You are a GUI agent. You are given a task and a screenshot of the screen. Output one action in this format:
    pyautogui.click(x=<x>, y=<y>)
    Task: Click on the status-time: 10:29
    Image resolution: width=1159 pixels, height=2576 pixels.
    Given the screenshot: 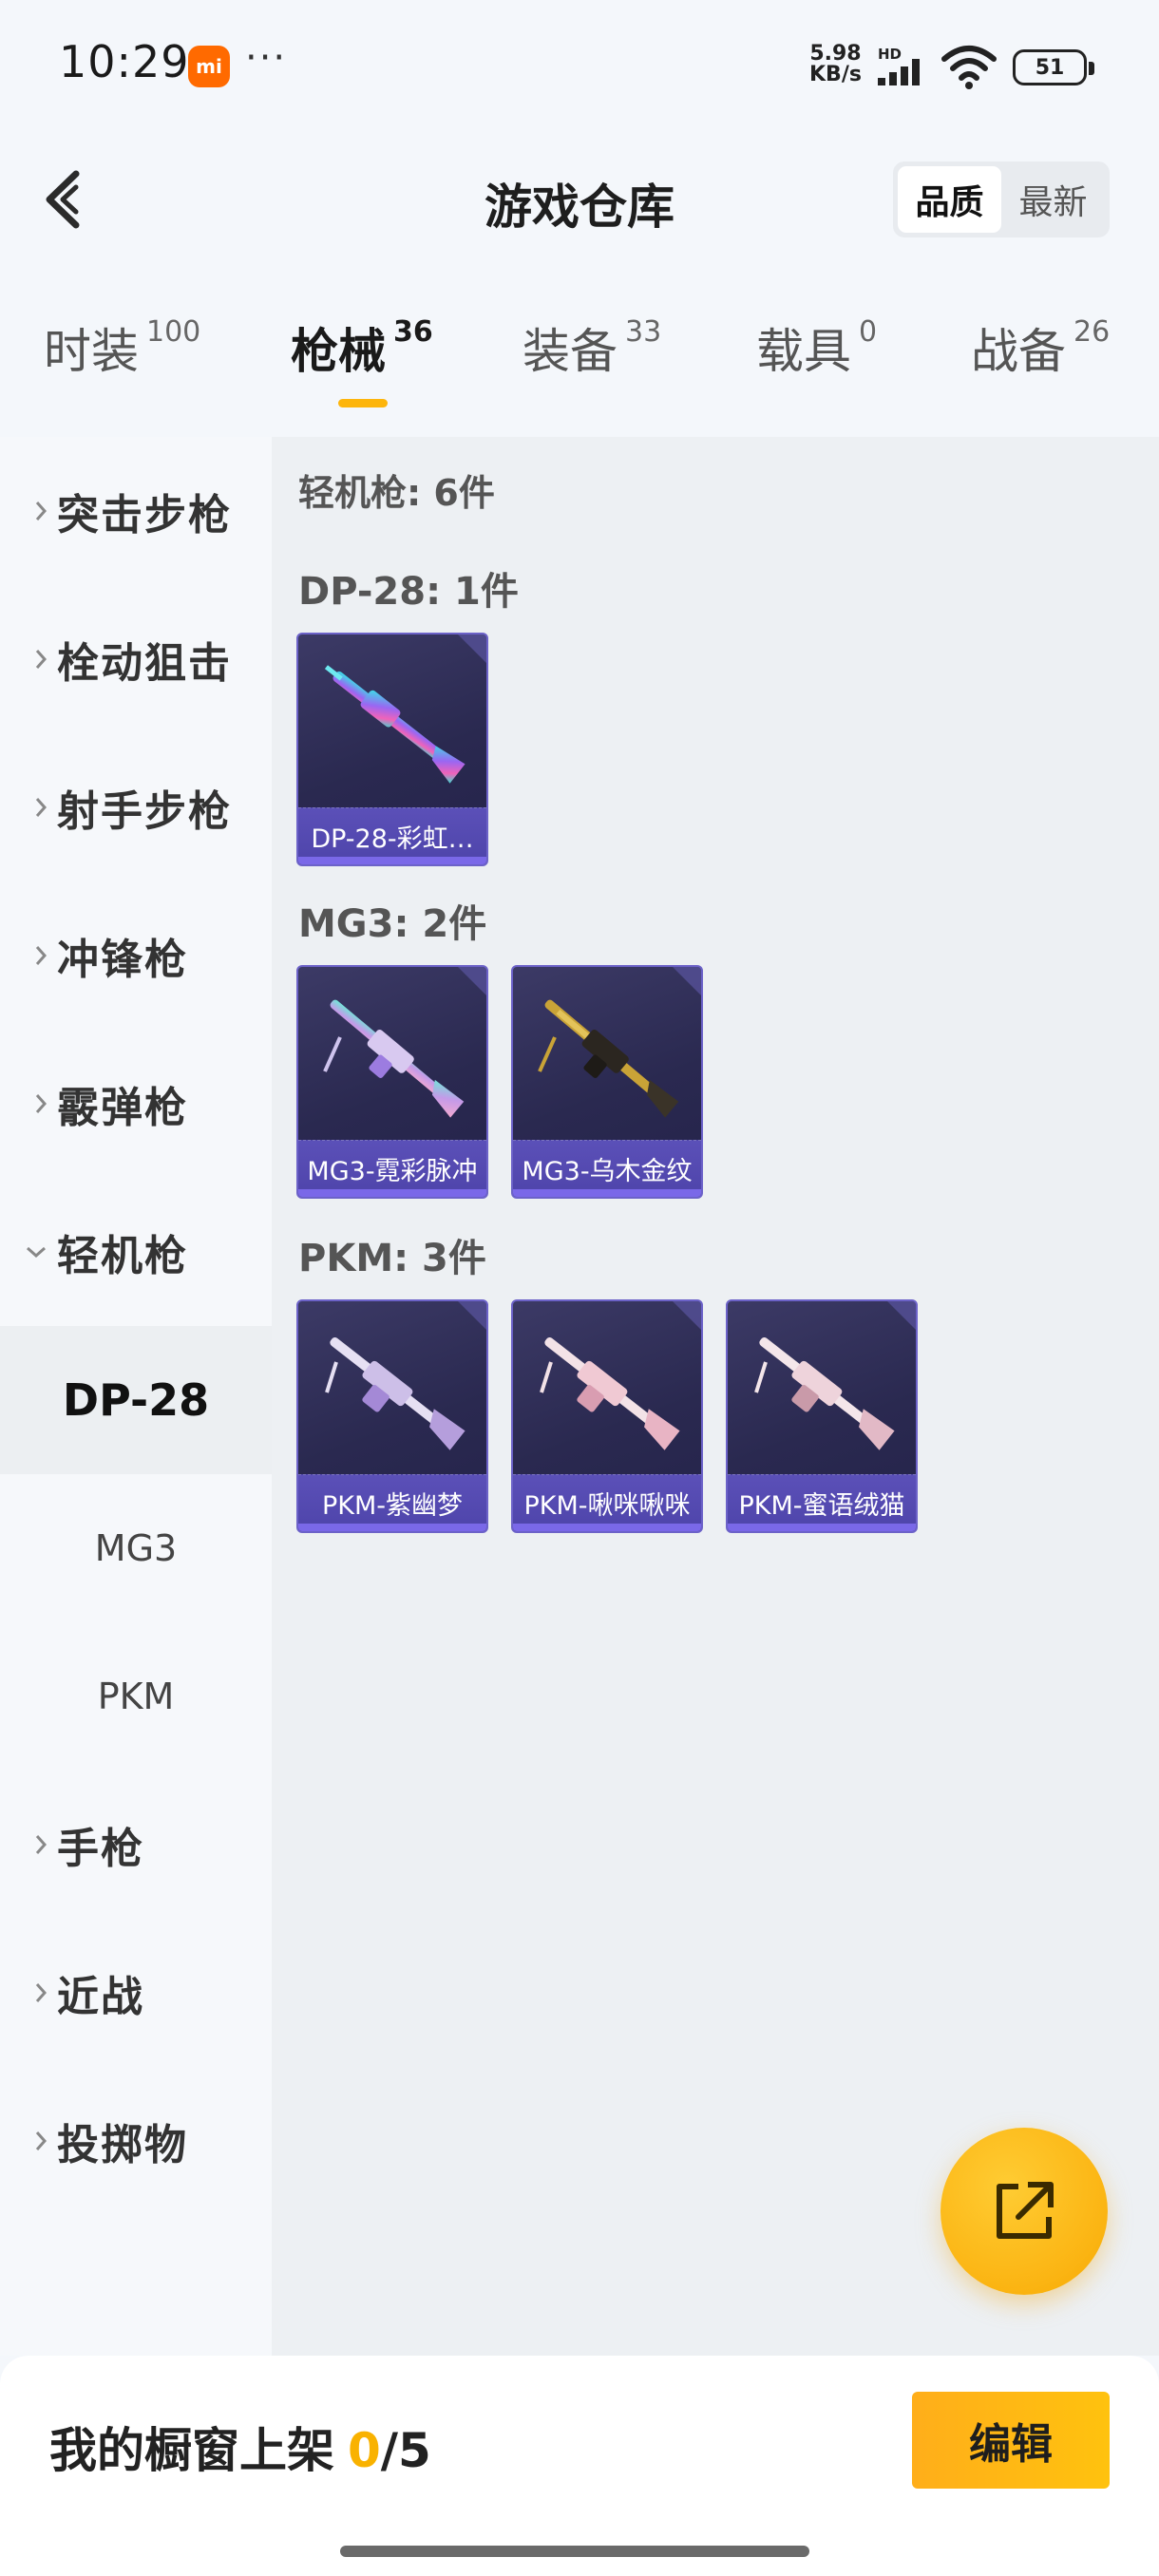 What is the action you would take?
    pyautogui.click(x=124, y=61)
    